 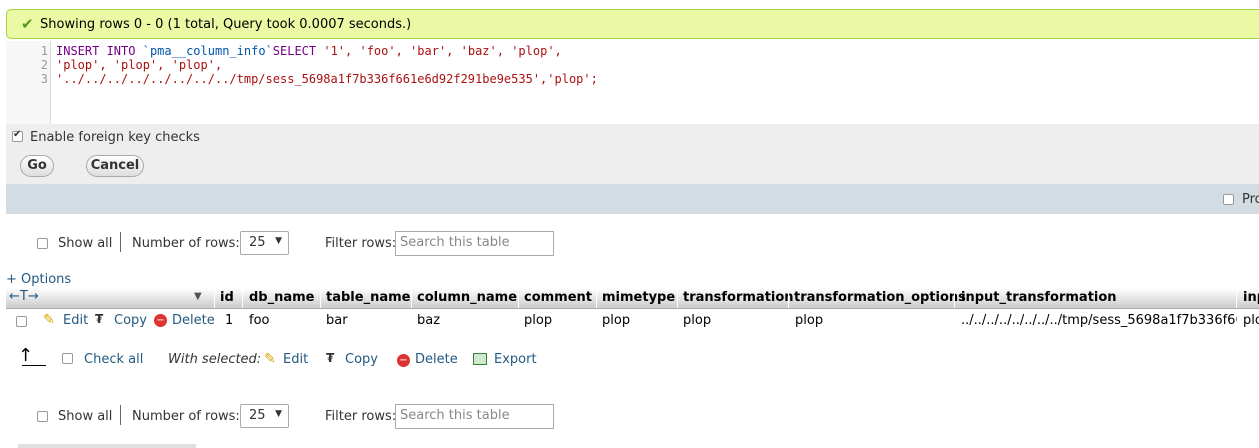 What do you see at coordinates (37, 166) in the screenshot?
I see `go-button: Go` at bounding box center [37, 166].